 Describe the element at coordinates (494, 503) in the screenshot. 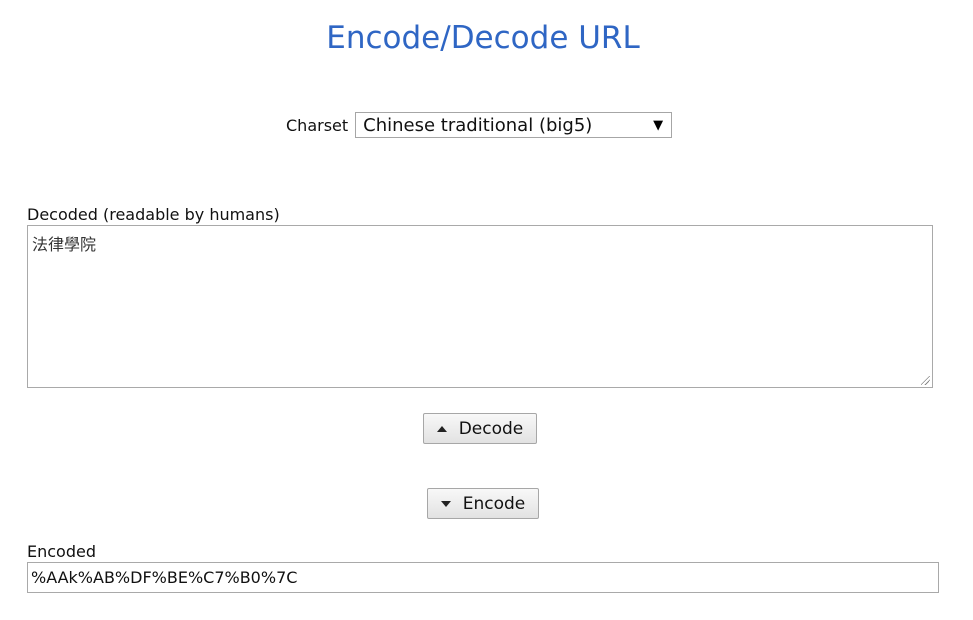

I see `encode-button-label: Encode` at that location.